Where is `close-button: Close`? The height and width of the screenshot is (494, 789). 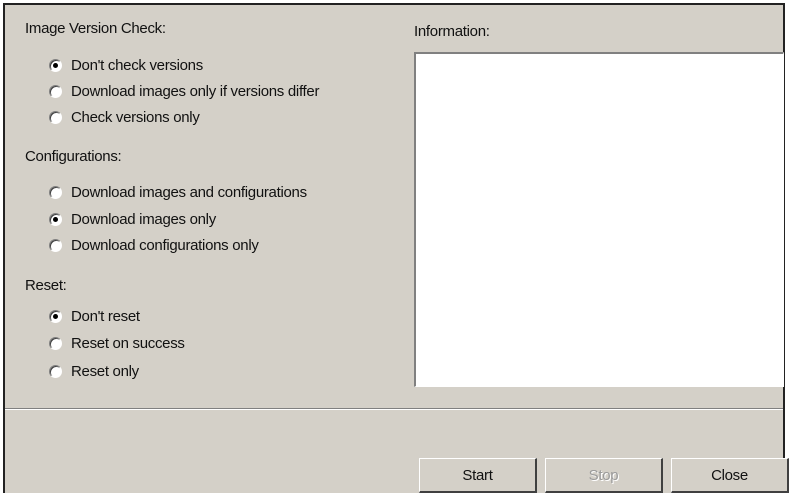 close-button: Close is located at coordinates (730, 475).